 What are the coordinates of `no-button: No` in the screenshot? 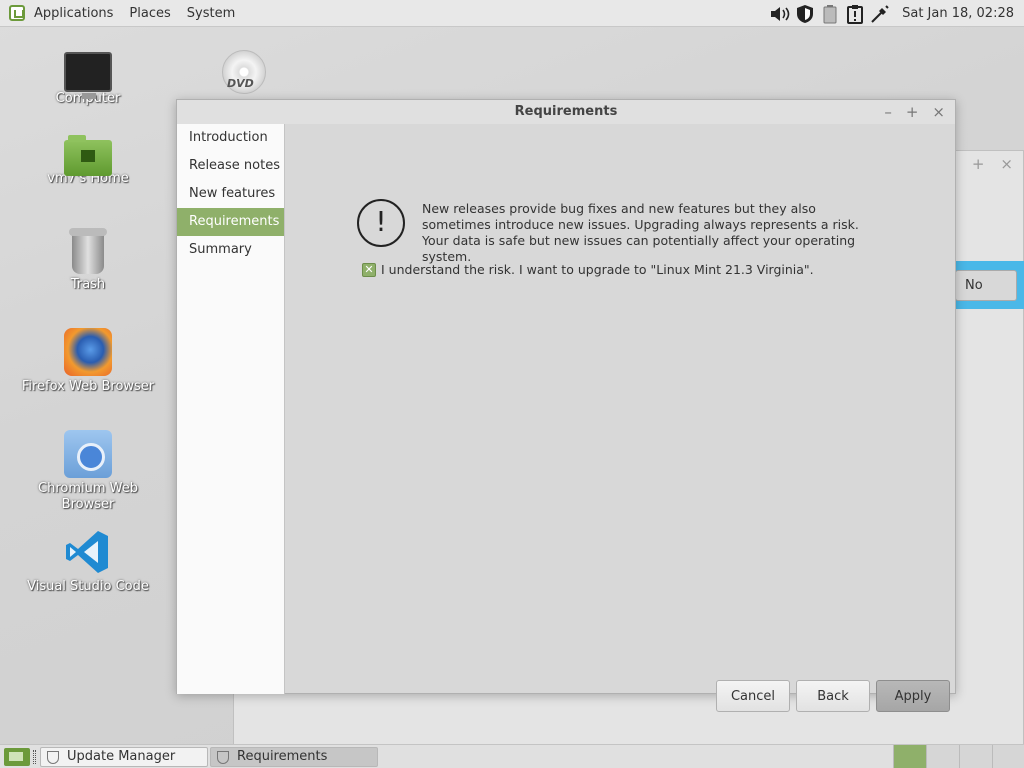 It's located at (986, 285).